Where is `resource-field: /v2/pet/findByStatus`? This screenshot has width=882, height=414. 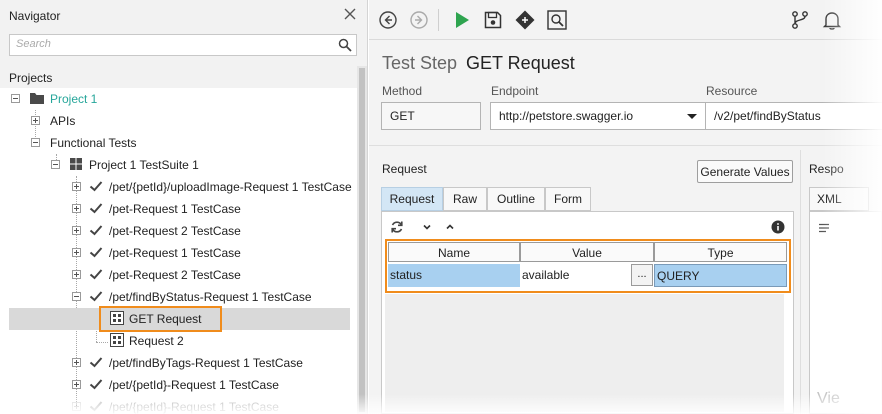
resource-field: /v2/pet/findByStatus is located at coordinates (793, 116).